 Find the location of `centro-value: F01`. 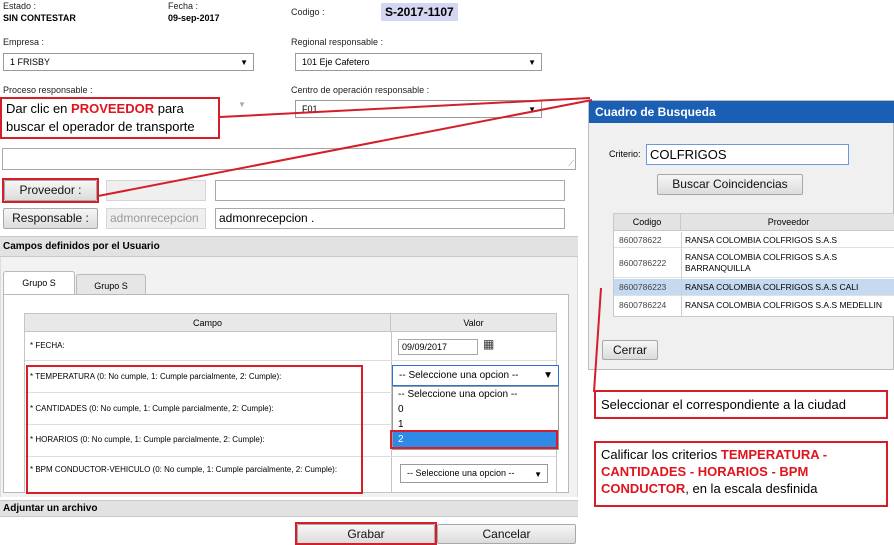

centro-value: F01 is located at coordinates (310, 109).